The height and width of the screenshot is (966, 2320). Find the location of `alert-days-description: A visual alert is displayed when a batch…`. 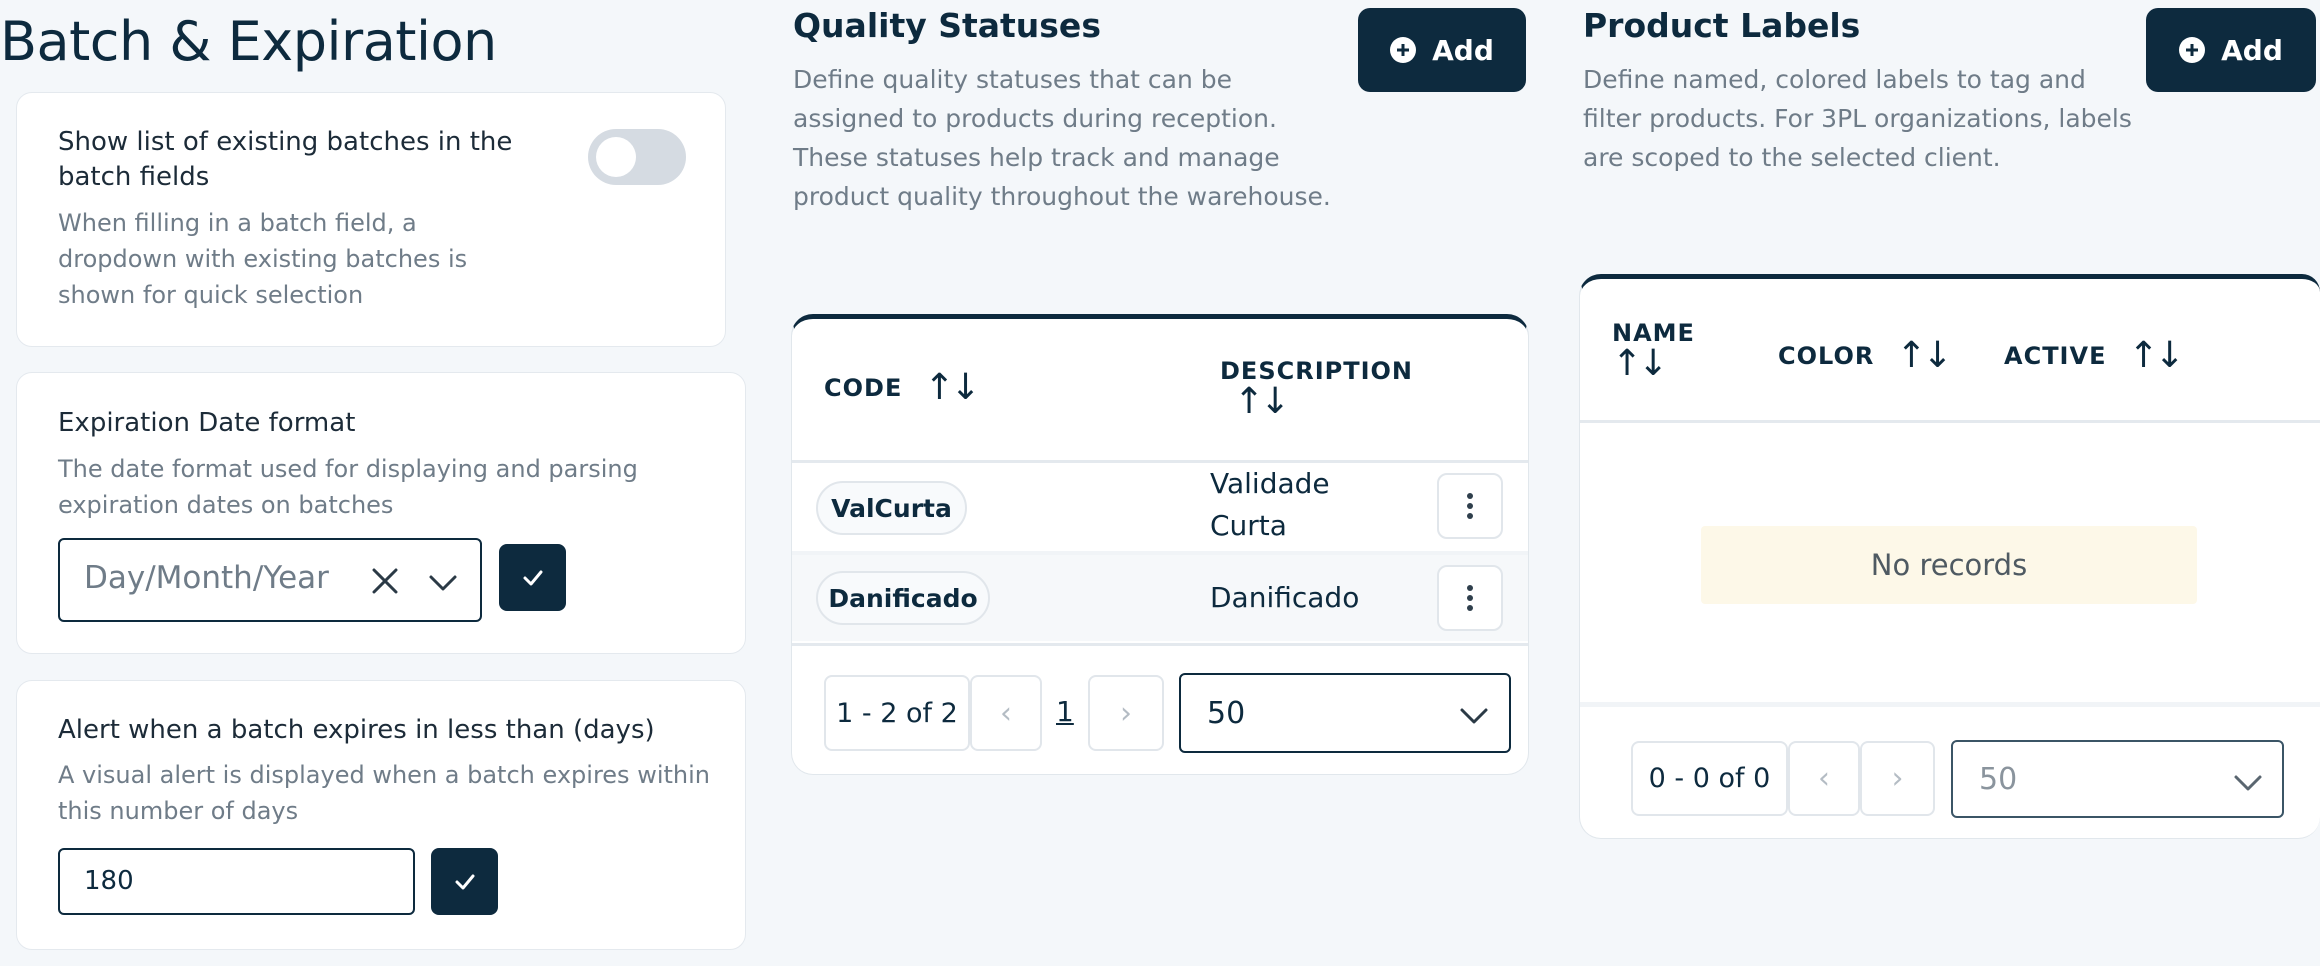

alert-days-description: A visual alert is displayed when a batch… is located at coordinates (384, 793).